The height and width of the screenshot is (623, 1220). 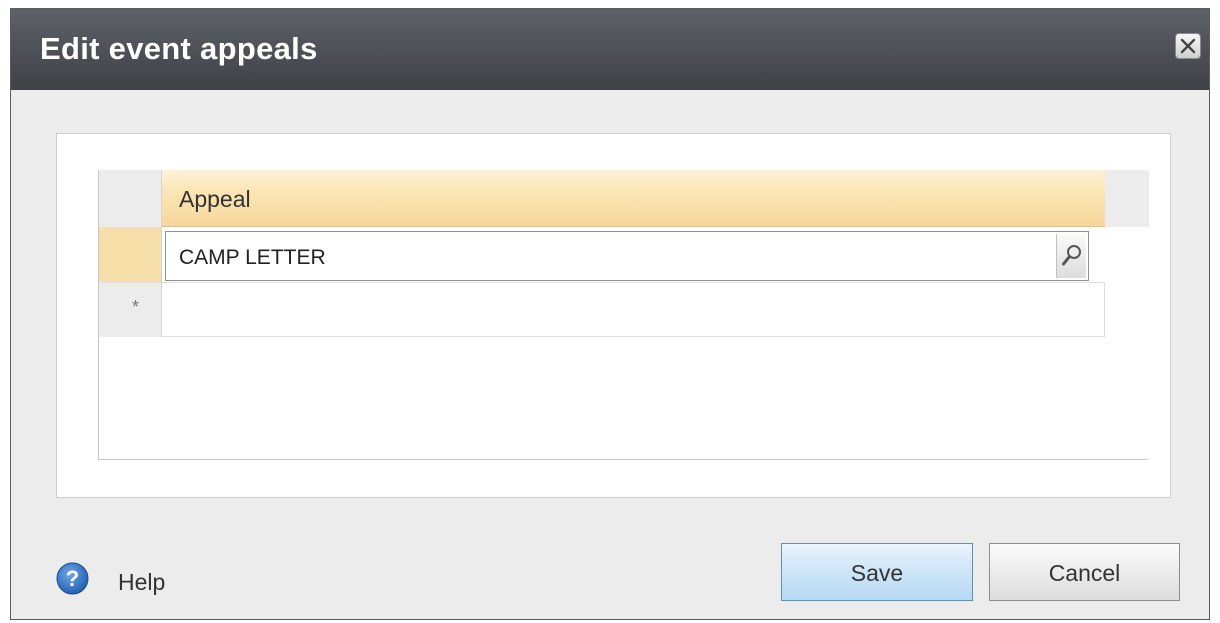 I want to click on appeal-lookup-button, so click(x=1071, y=256).